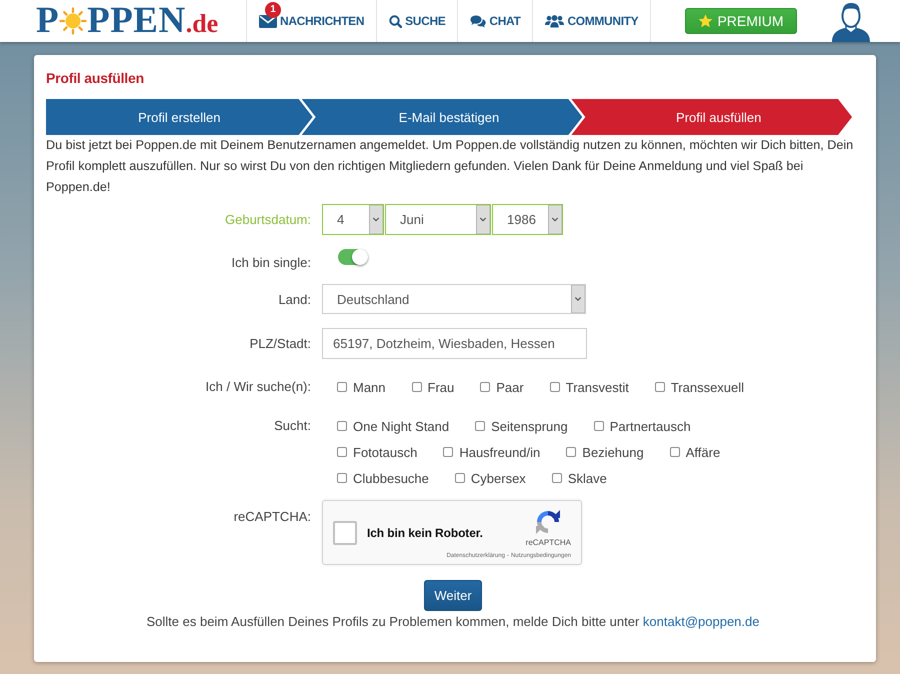 The height and width of the screenshot is (674, 900). Describe the element at coordinates (391, 478) in the screenshot. I see `checkbox-label: Clubbesuche` at that location.